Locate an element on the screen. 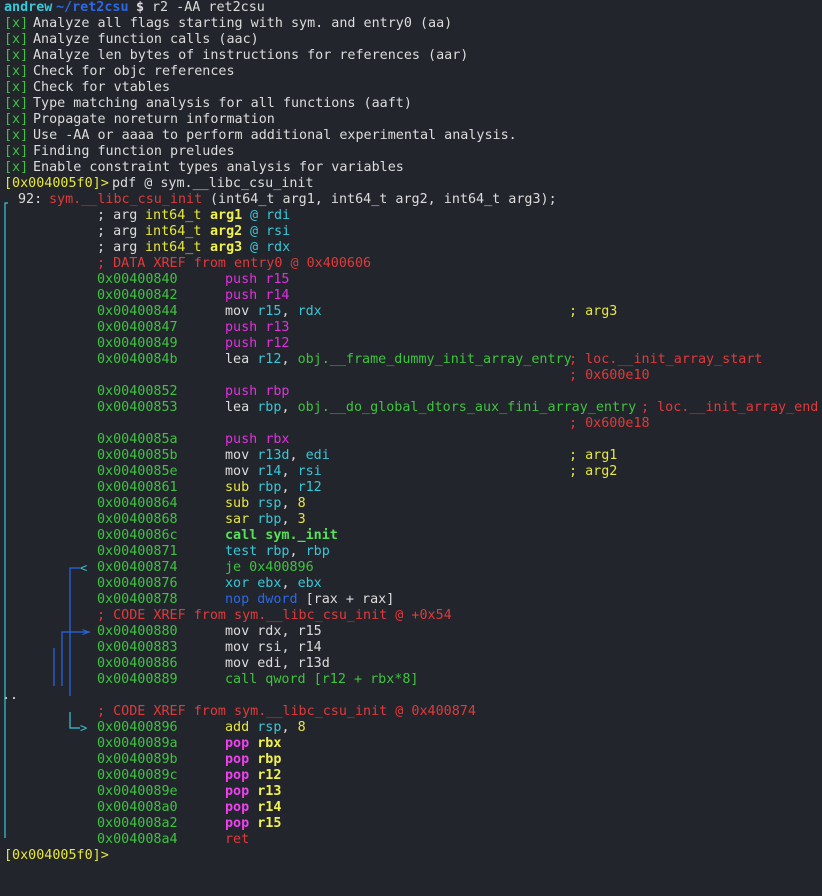  je-arrow-head: < is located at coordinates (83, 568).